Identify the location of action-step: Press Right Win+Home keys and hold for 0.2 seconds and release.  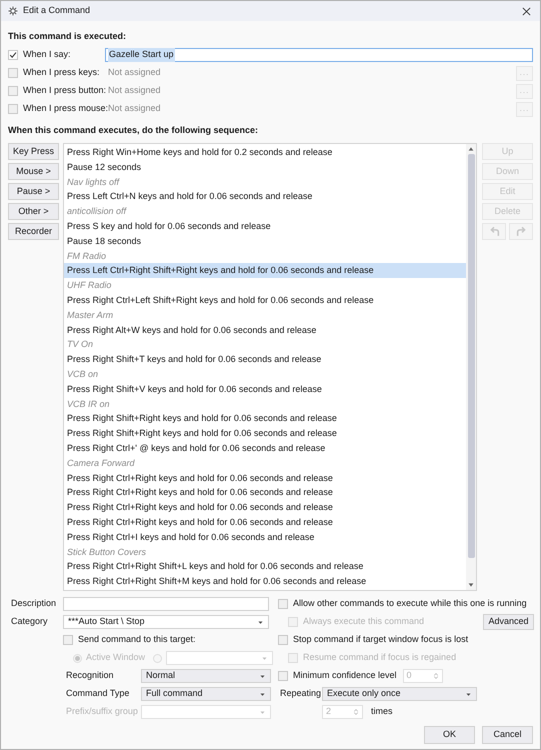
(265, 152).